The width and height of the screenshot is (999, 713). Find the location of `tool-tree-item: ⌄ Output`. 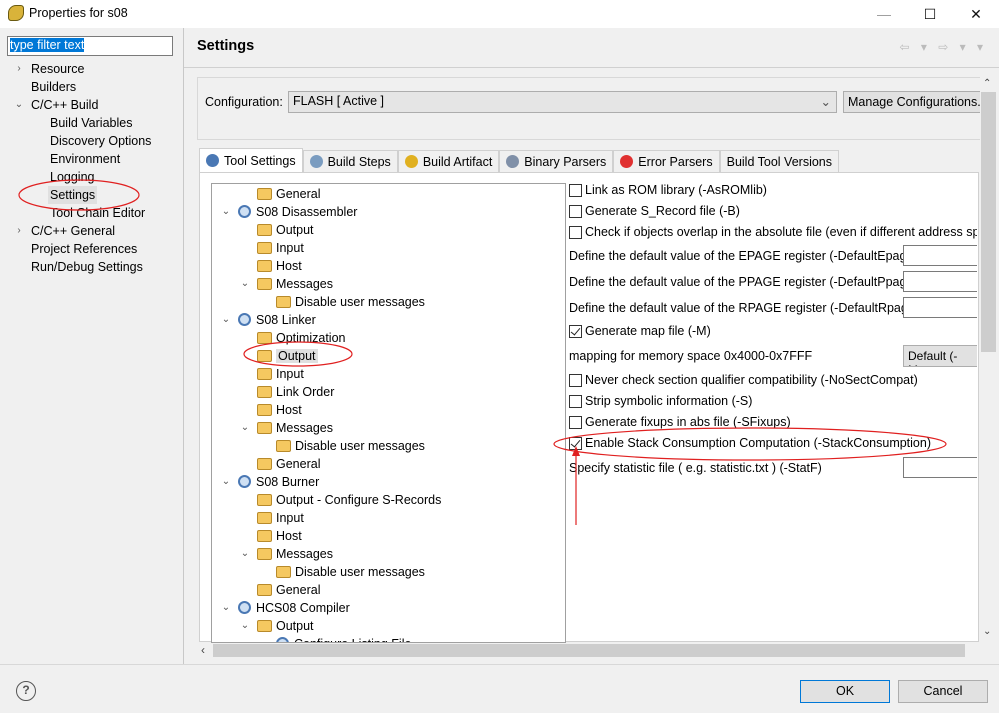

tool-tree-item: ⌄ Output is located at coordinates (277, 626).